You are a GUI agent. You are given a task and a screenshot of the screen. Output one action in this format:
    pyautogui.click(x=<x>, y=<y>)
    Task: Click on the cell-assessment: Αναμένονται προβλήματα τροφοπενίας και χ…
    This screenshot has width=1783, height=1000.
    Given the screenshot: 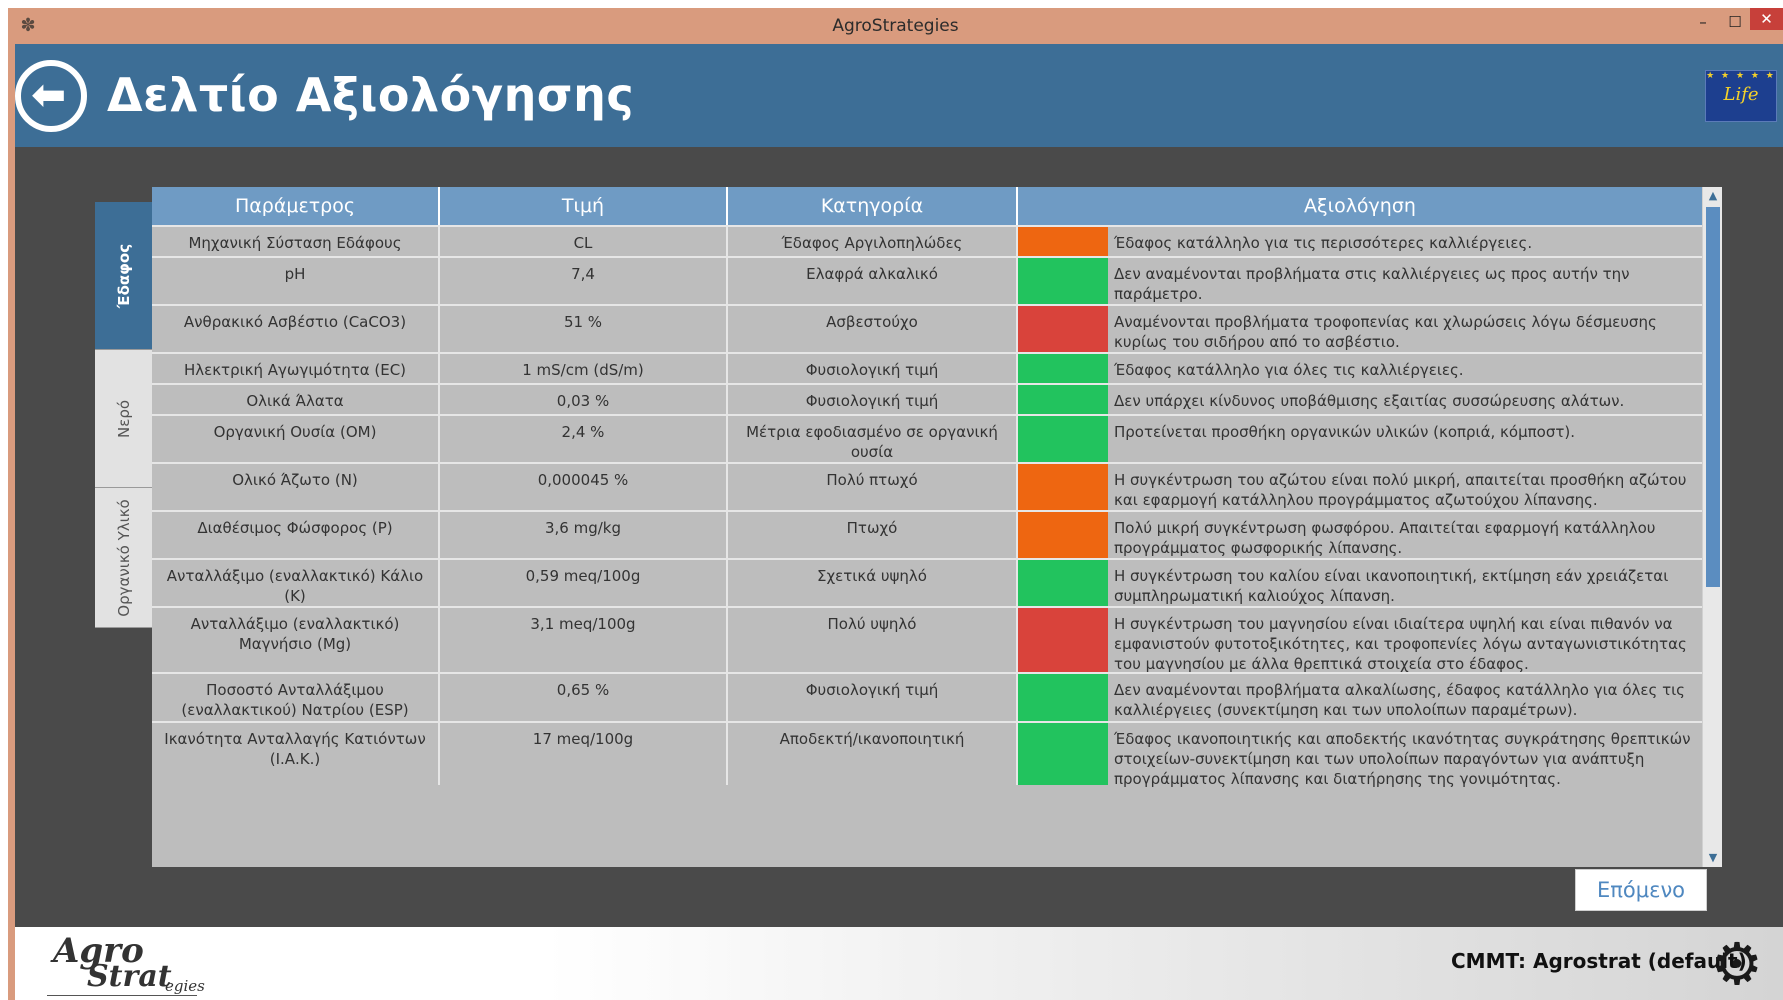 What is the action you would take?
    pyautogui.click(x=1360, y=329)
    